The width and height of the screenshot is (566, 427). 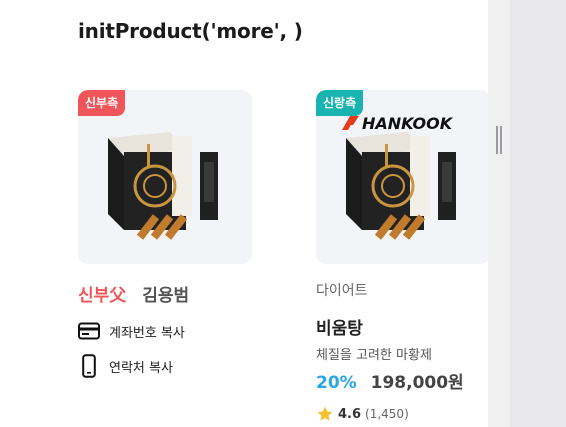 What do you see at coordinates (89, 366) in the screenshot?
I see `phone-icon` at bounding box center [89, 366].